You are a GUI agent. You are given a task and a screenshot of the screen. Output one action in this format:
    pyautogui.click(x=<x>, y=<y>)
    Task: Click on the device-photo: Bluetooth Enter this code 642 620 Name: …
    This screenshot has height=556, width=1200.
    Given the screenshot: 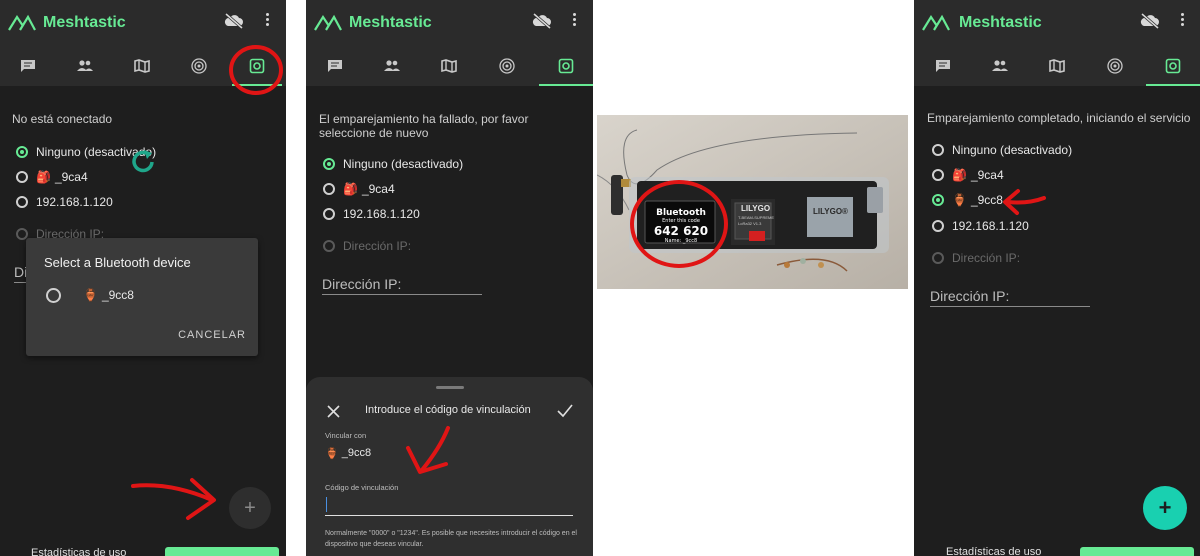 What is the action you would take?
    pyautogui.click(x=752, y=202)
    